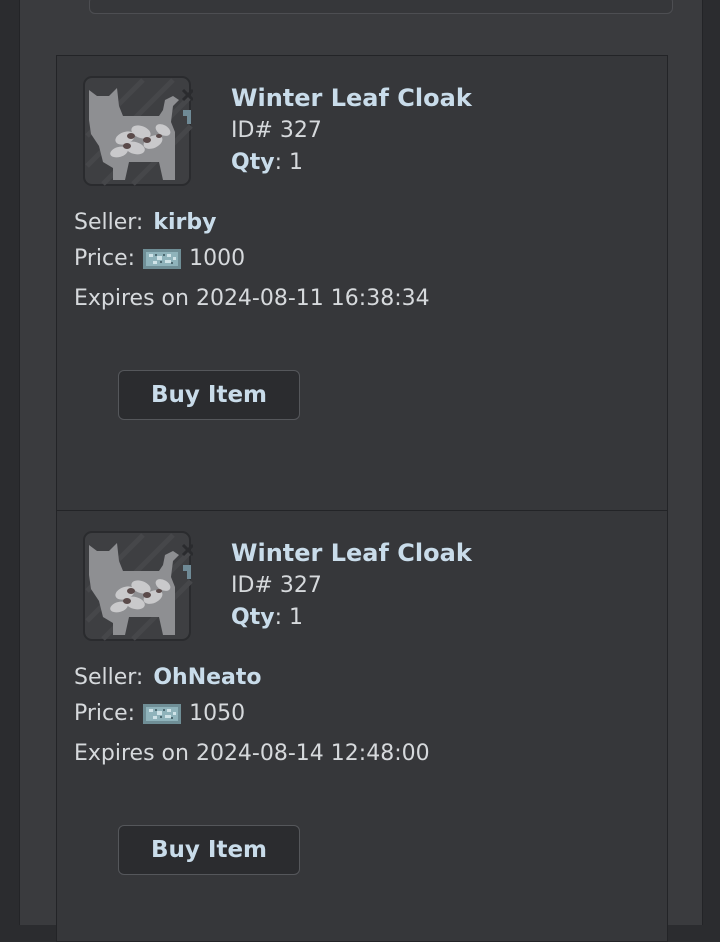 Image resolution: width=720 pixels, height=942 pixels. Describe the element at coordinates (252, 753) in the screenshot. I see `expiration-text: Expires on 2024-08-14 12:48:00` at that location.